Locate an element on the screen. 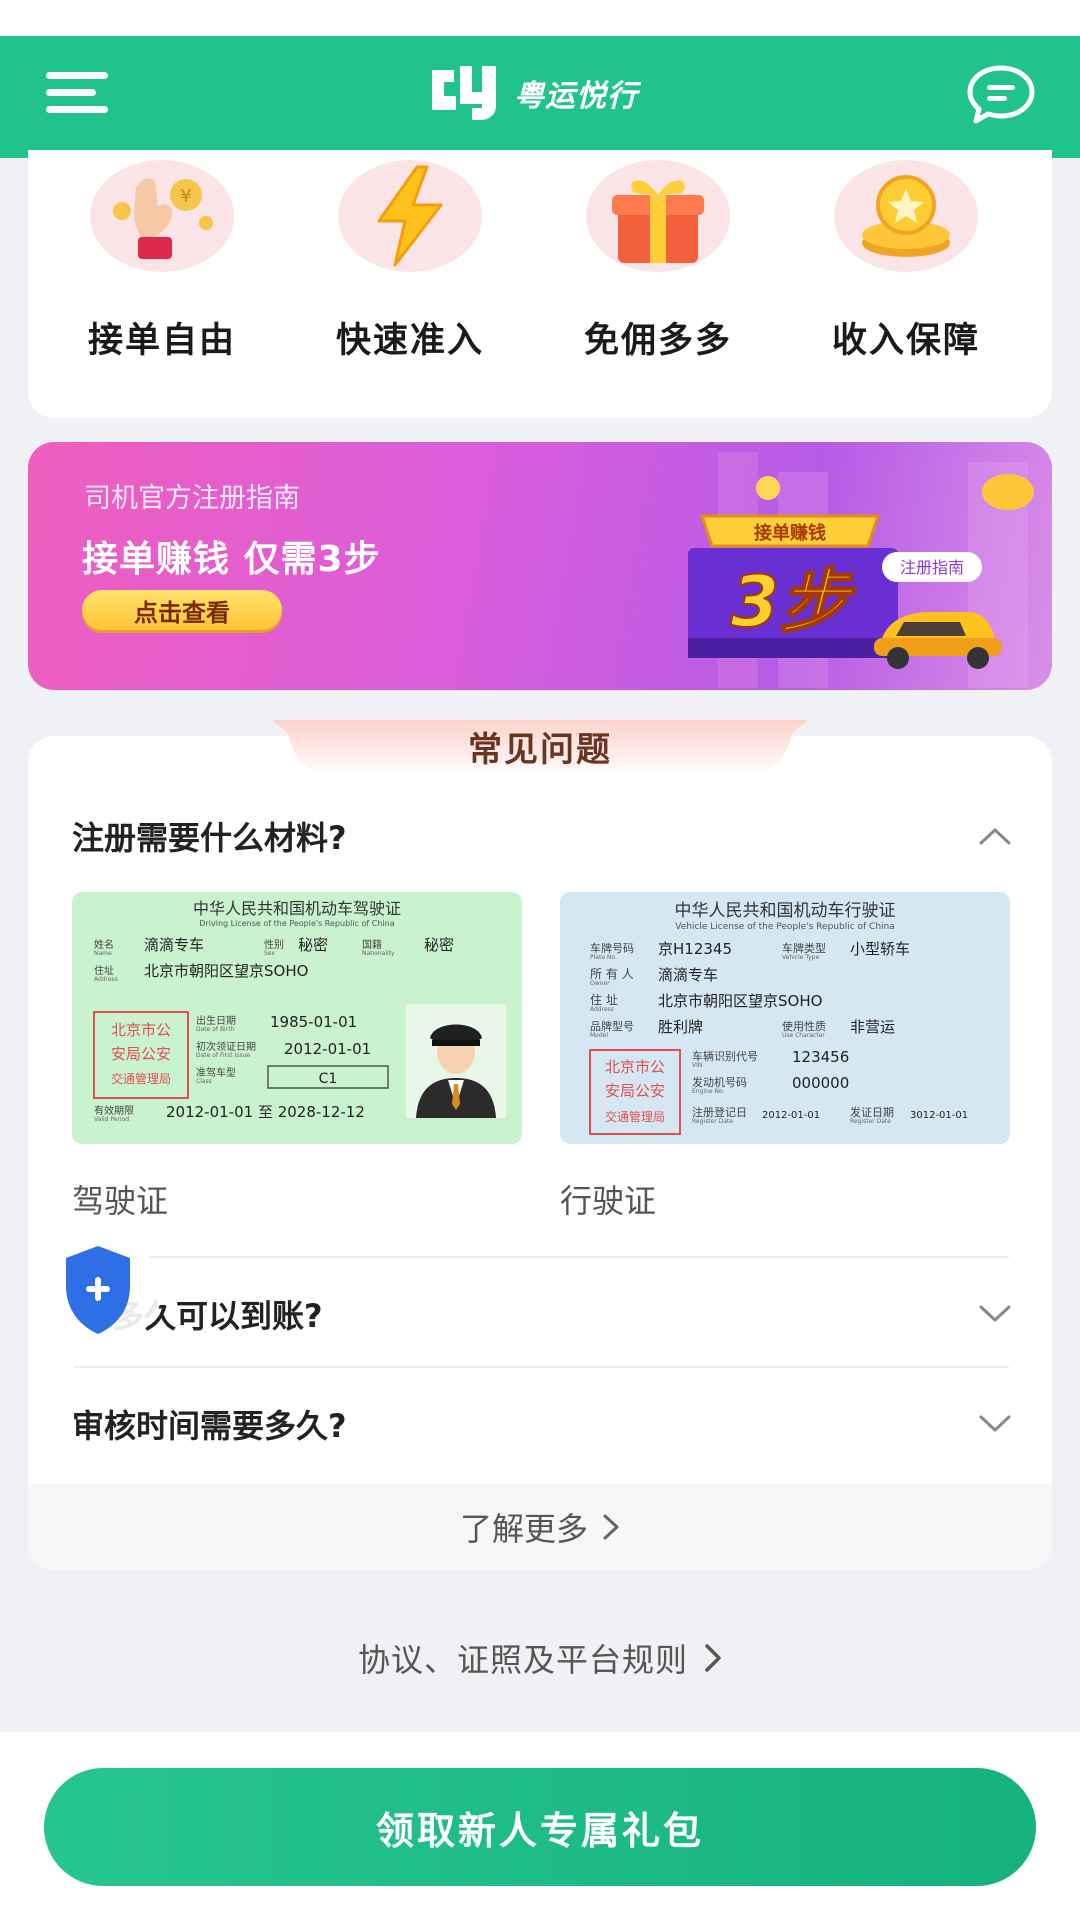 Image resolution: width=1080 pixels, height=1920 pixels. vl-title: 中华人民共和国机动车行驶证 is located at coordinates (785, 911).